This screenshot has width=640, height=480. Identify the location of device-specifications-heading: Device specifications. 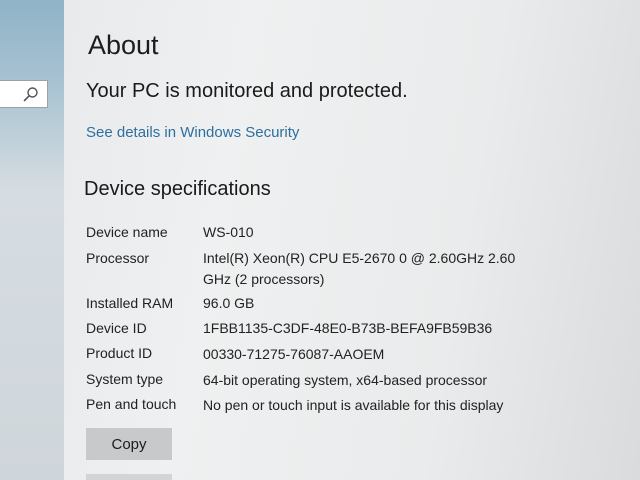
(177, 189).